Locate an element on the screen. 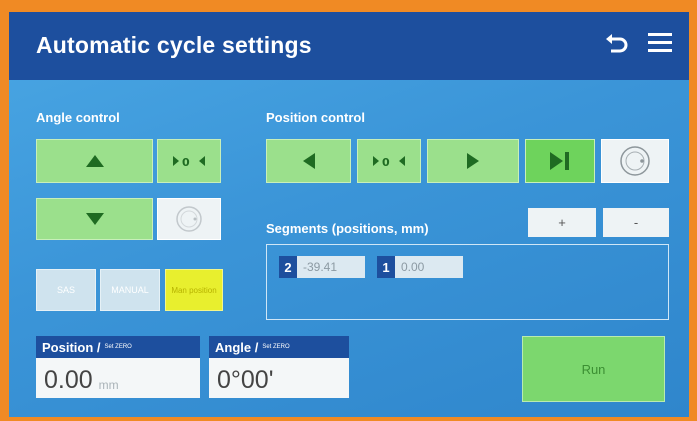 The height and width of the screenshot is (421, 697). position-center-button: 0 is located at coordinates (389, 161).